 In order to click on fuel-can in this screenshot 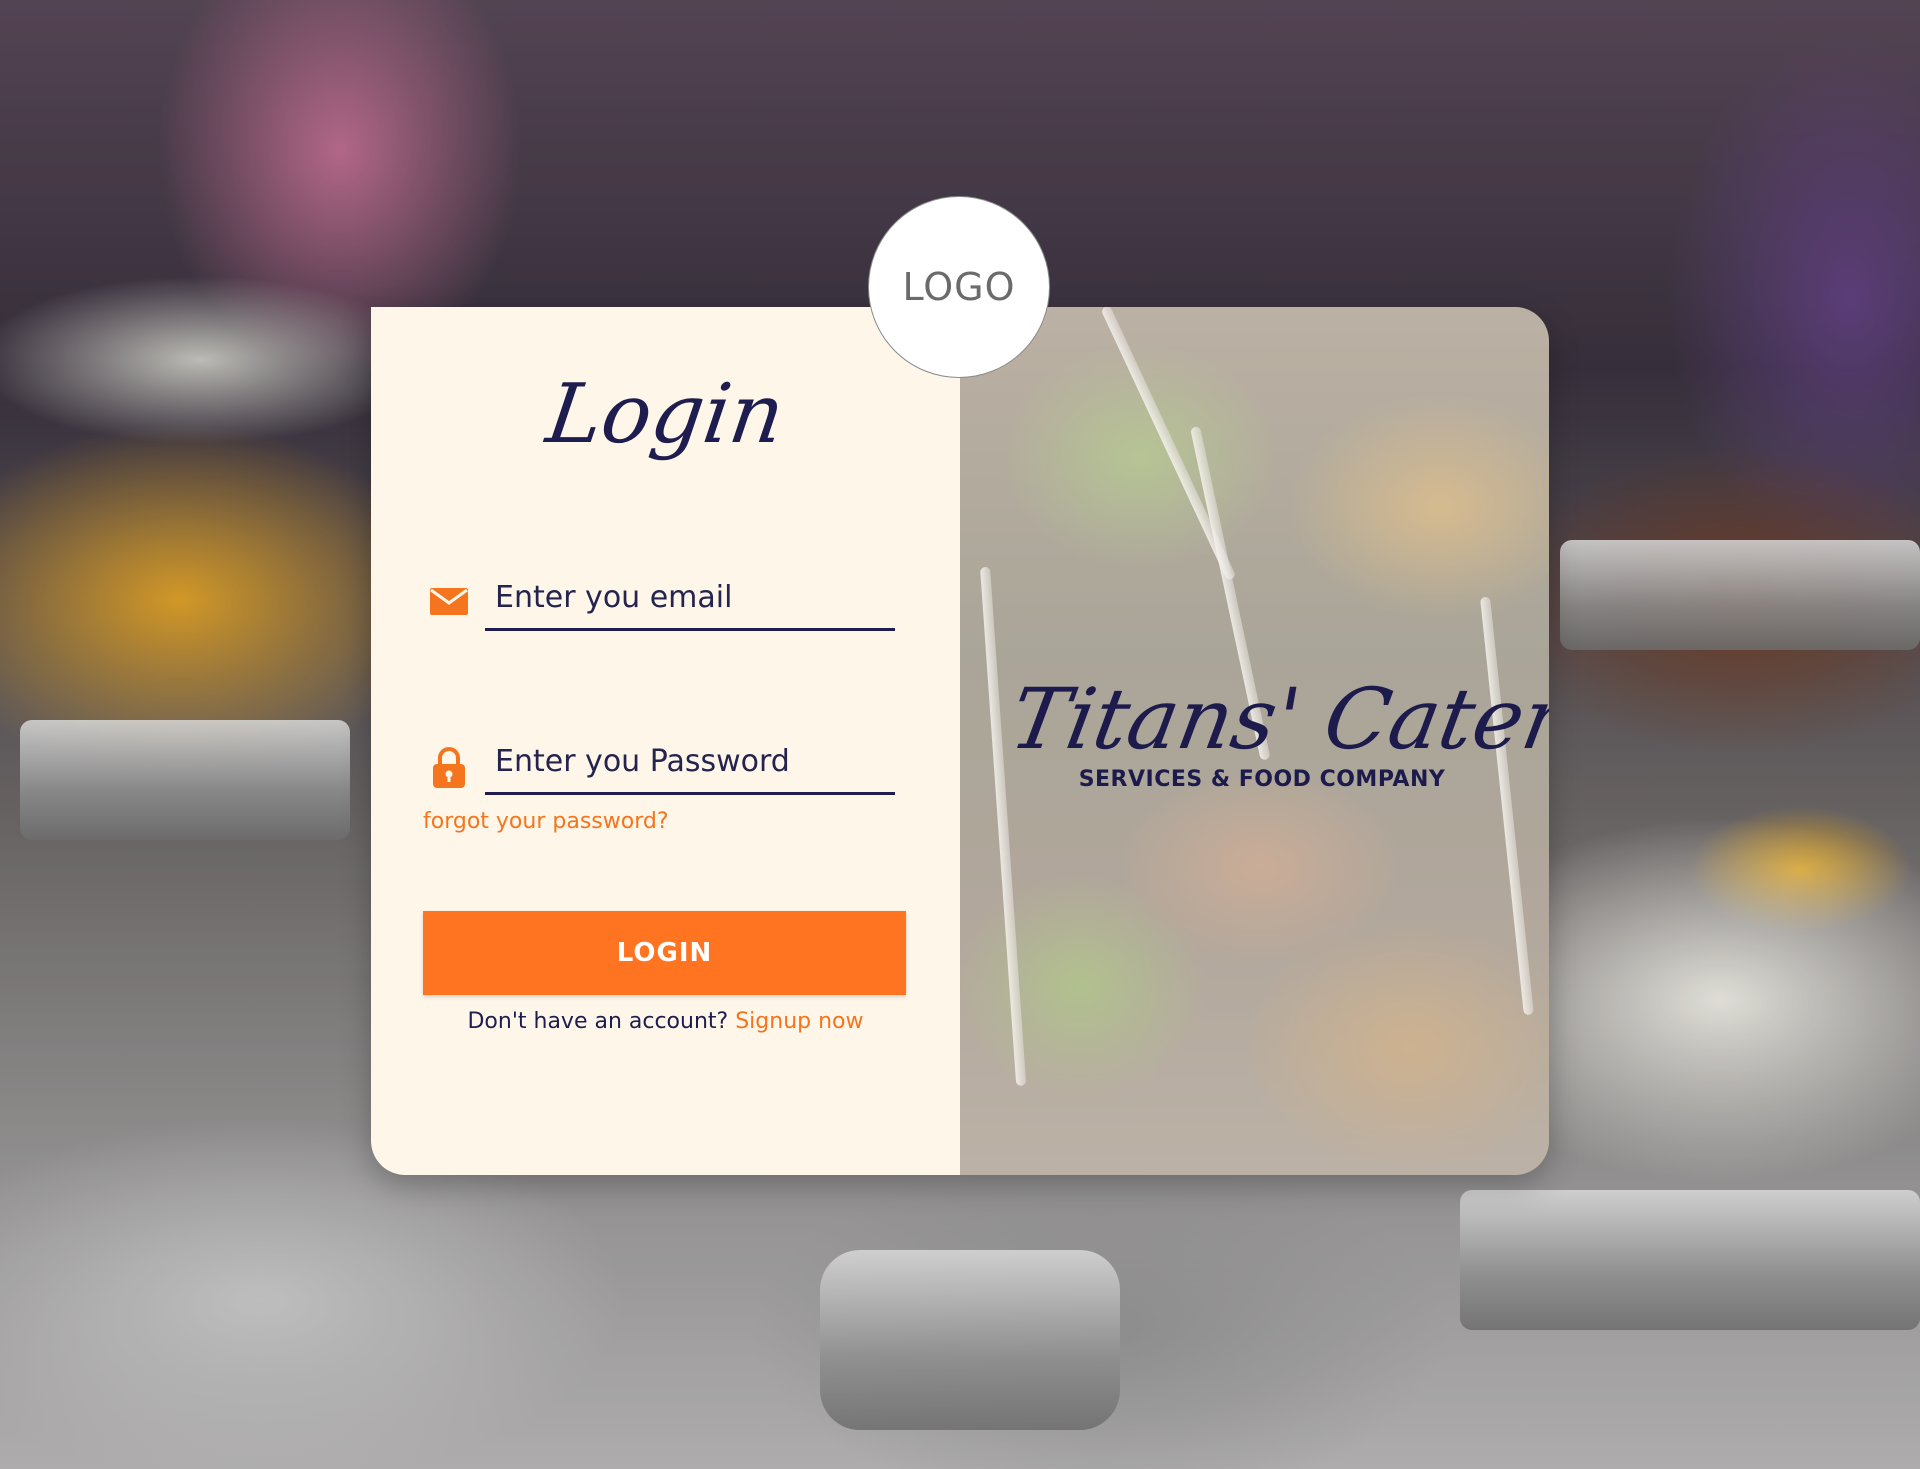, I will do `click(970, 1340)`.